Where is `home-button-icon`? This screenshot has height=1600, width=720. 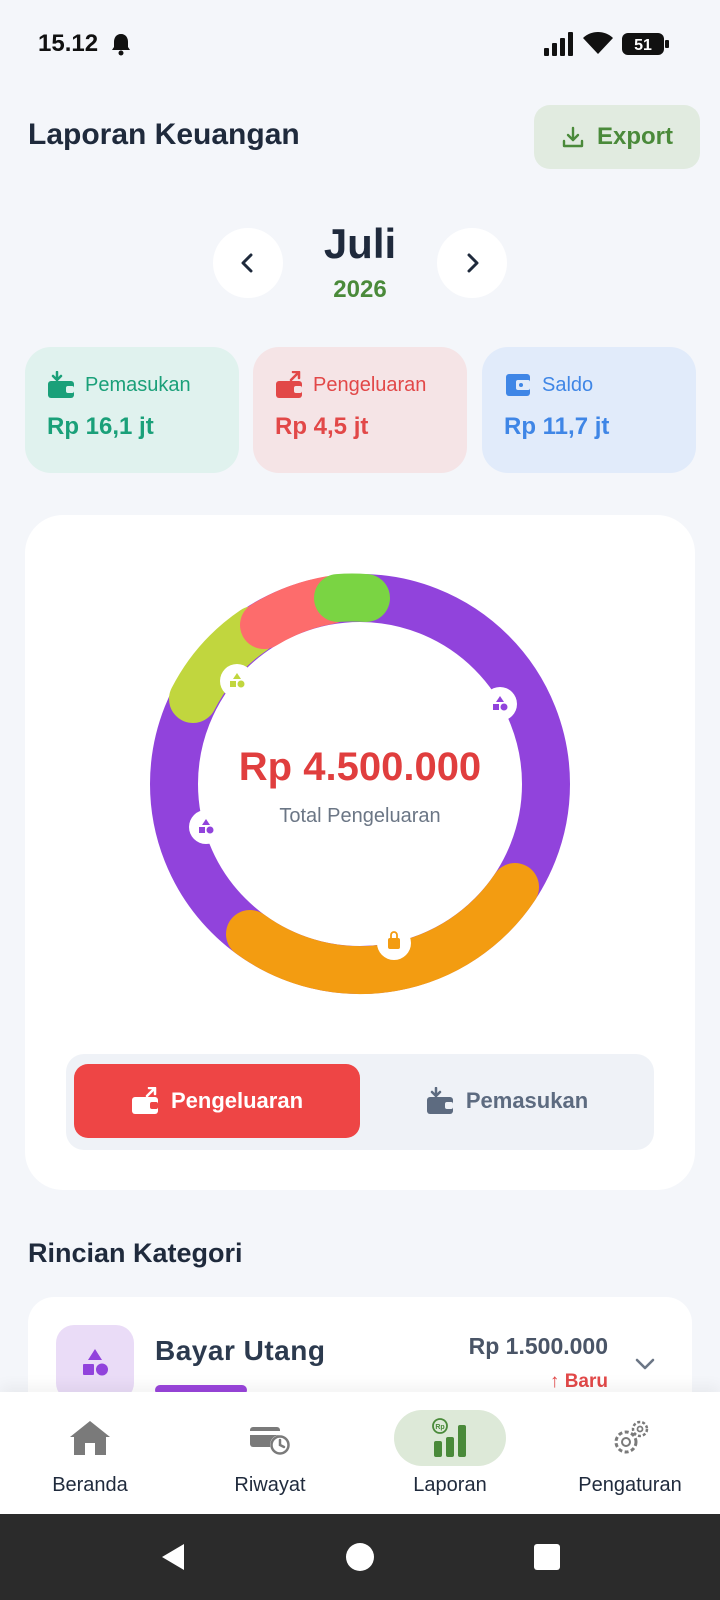
home-button-icon is located at coordinates (360, 1557).